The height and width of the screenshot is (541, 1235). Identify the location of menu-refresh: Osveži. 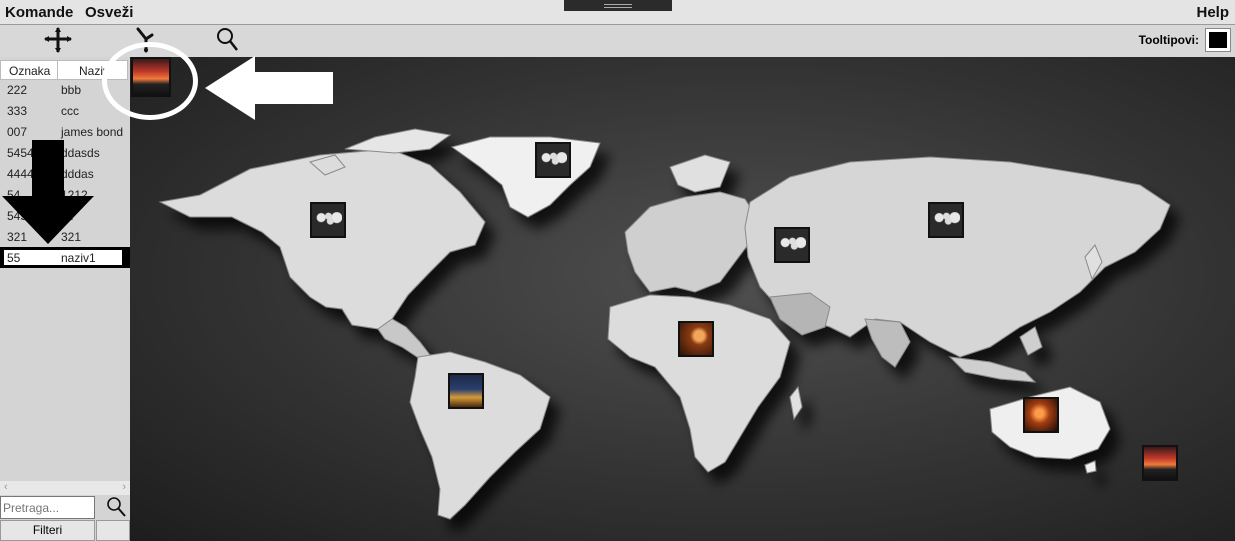
(109, 12).